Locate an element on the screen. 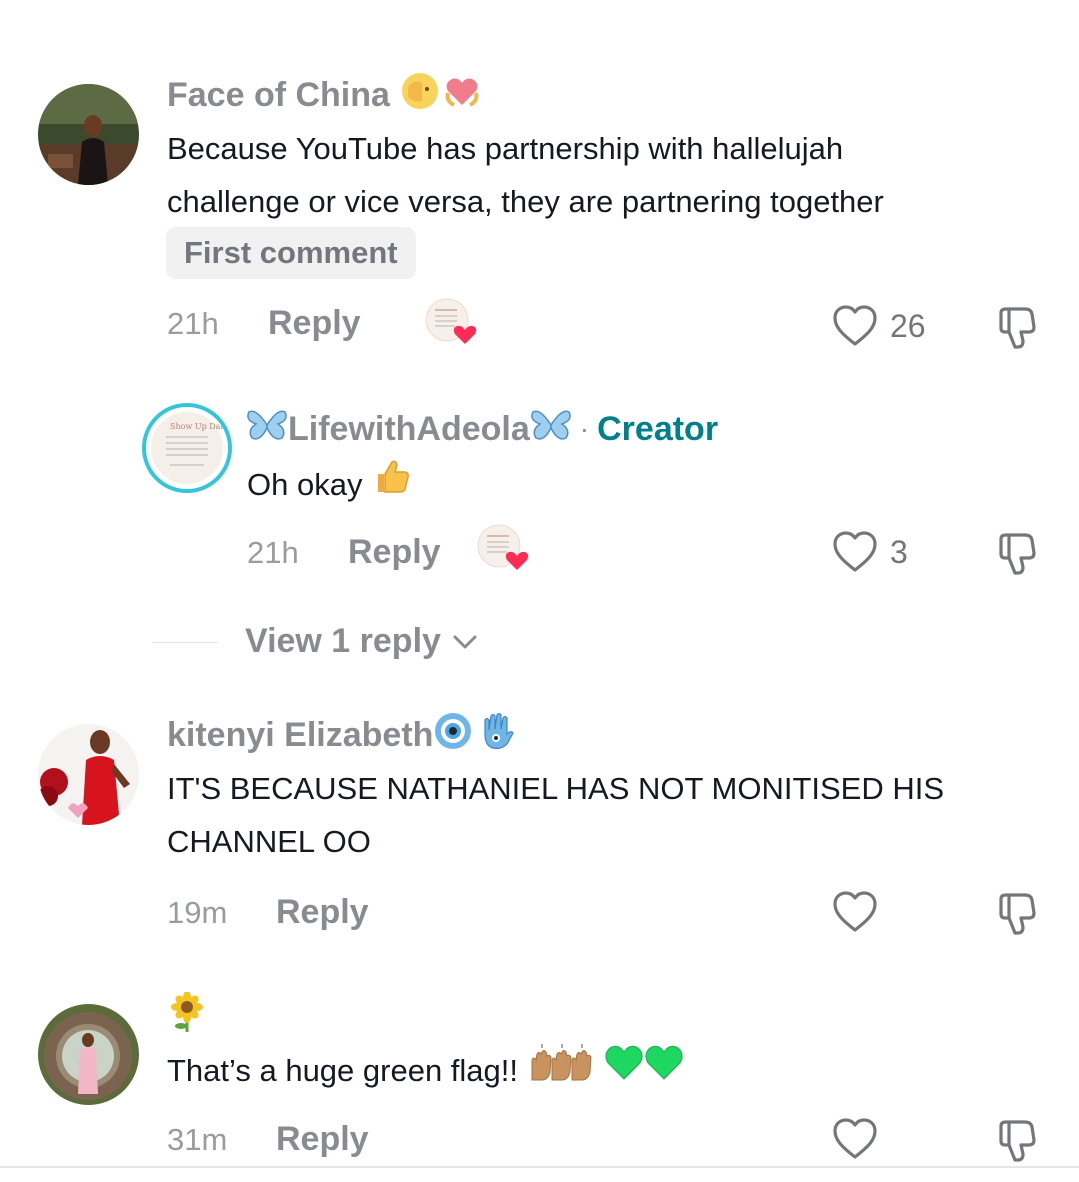 The height and width of the screenshot is (1182, 1079). username-sunflower-emoji-icon is located at coordinates (187, 1015).